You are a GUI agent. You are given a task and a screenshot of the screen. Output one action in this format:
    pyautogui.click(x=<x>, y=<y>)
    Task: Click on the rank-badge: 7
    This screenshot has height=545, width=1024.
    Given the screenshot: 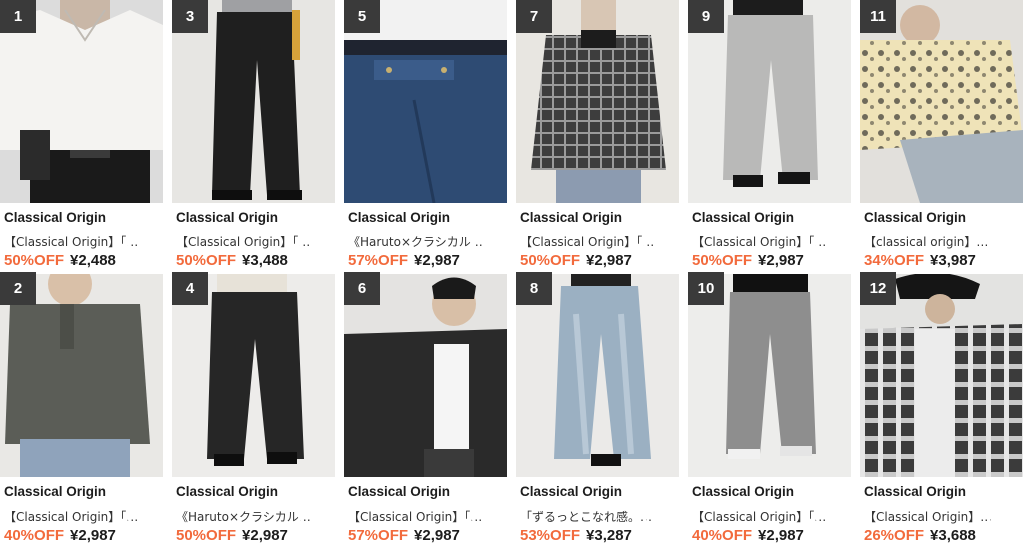 What is the action you would take?
    pyautogui.click(x=534, y=16)
    